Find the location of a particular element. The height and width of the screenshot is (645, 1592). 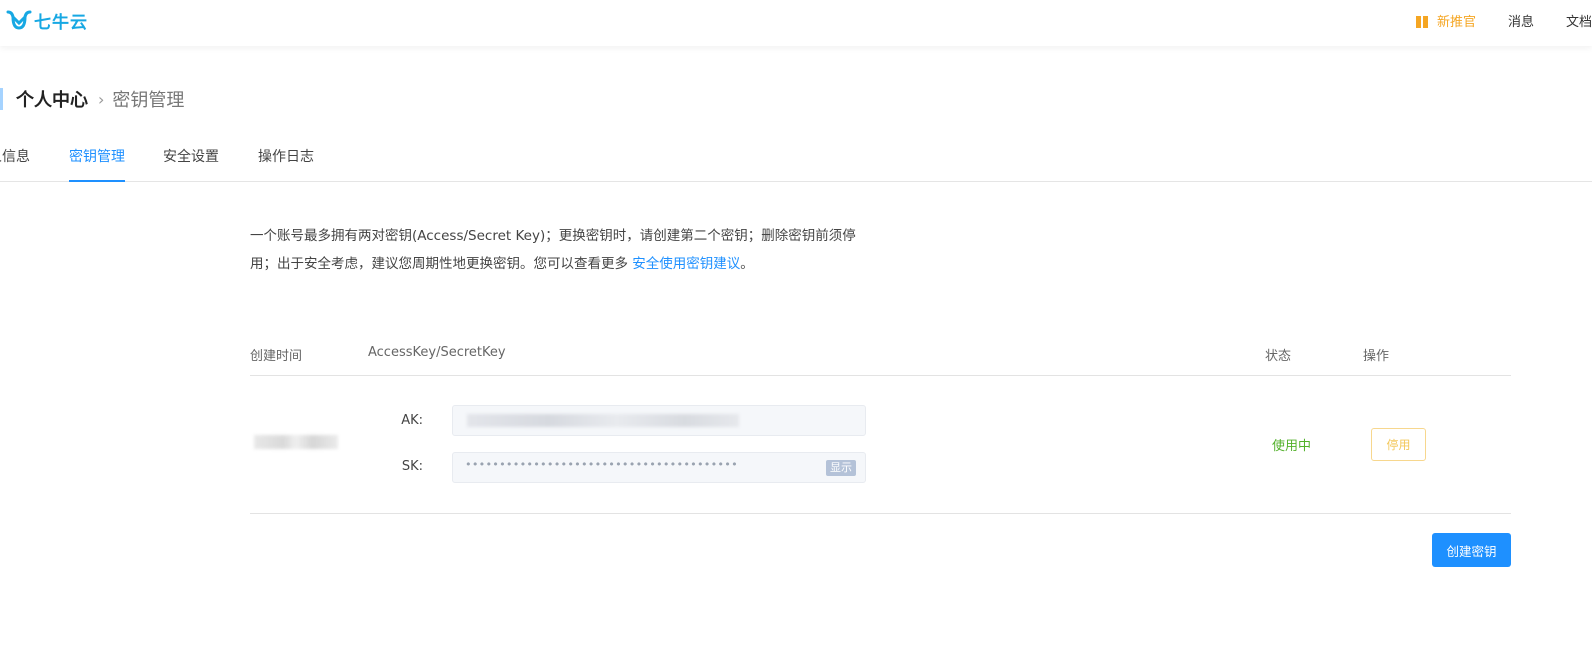

show-secret-button: 显示 is located at coordinates (841, 468).